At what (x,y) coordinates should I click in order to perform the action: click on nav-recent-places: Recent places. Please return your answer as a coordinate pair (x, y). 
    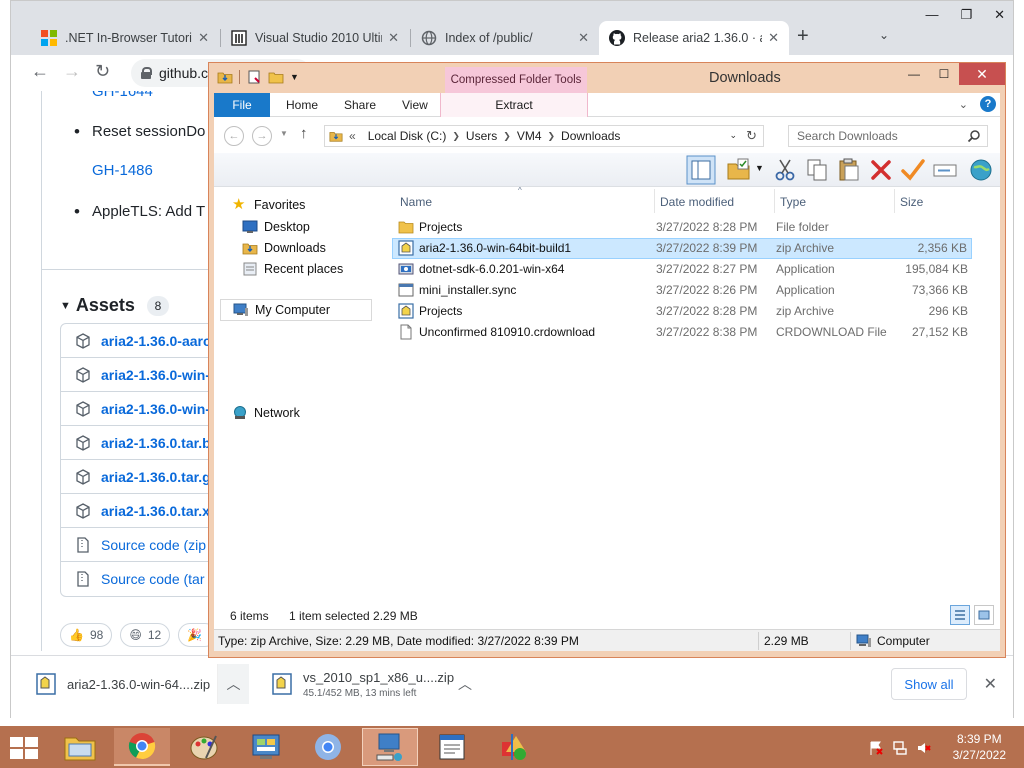
    Looking at the image, I should click on (292, 269).